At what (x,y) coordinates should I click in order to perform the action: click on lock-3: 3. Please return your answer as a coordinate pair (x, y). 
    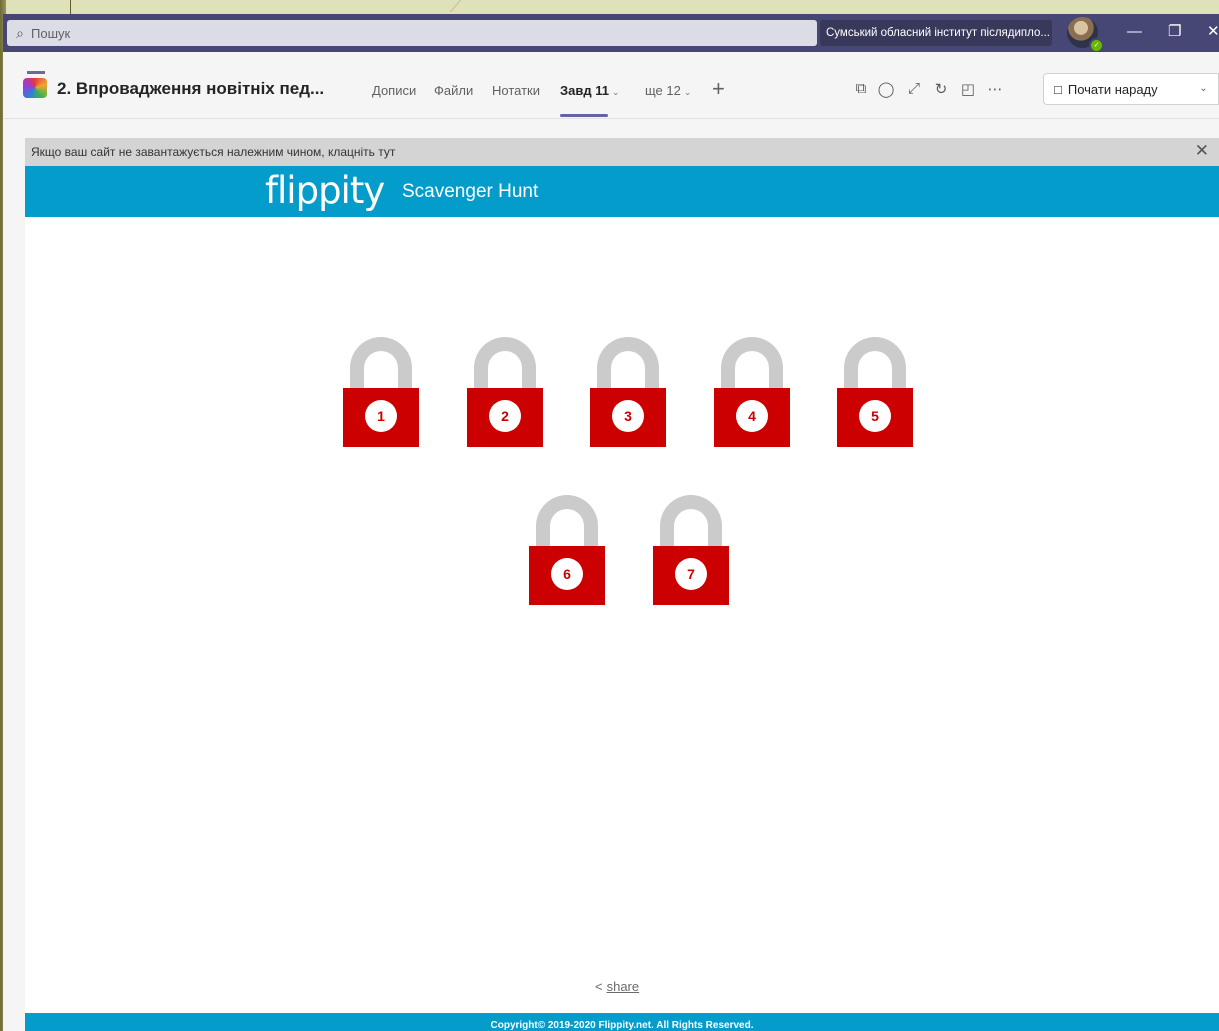
    Looking at the image, I should click on (628, 392).